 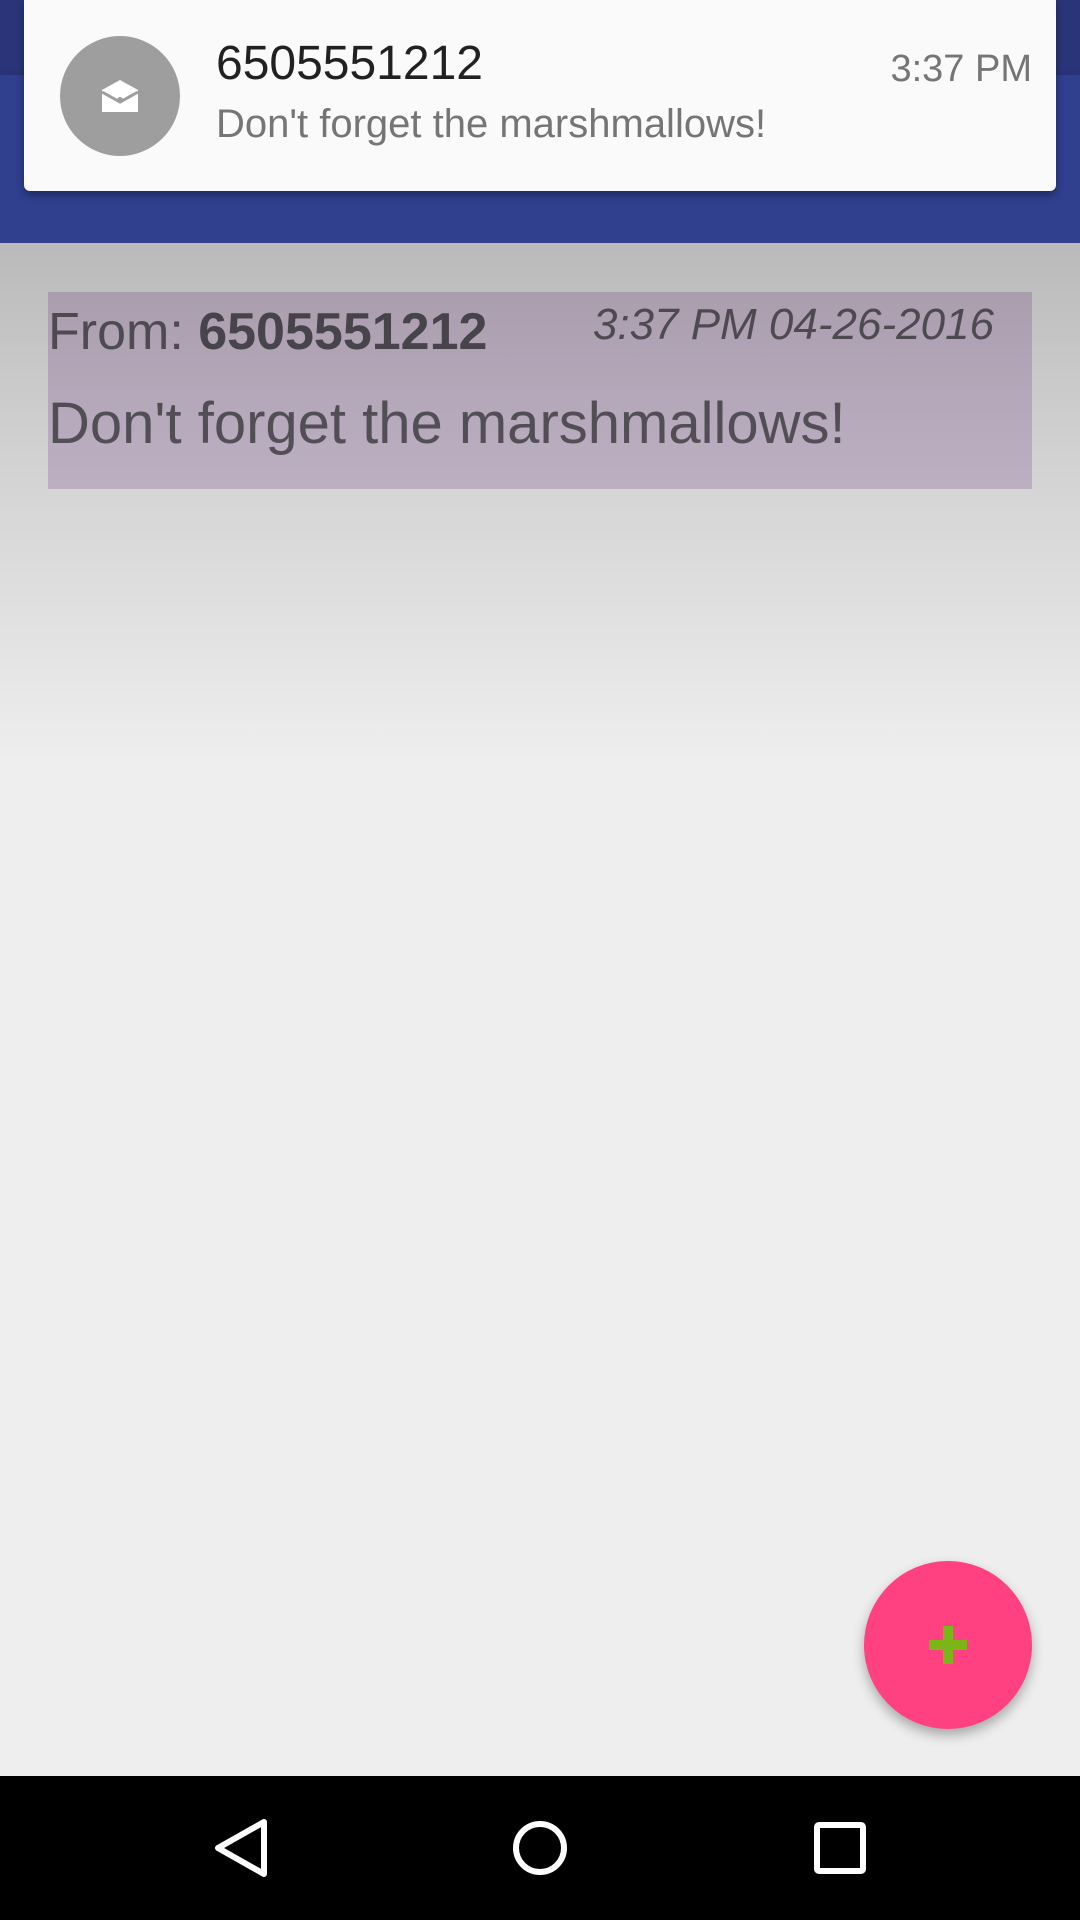 I want to click on add-fab-button, so click(x=948, y=1645).